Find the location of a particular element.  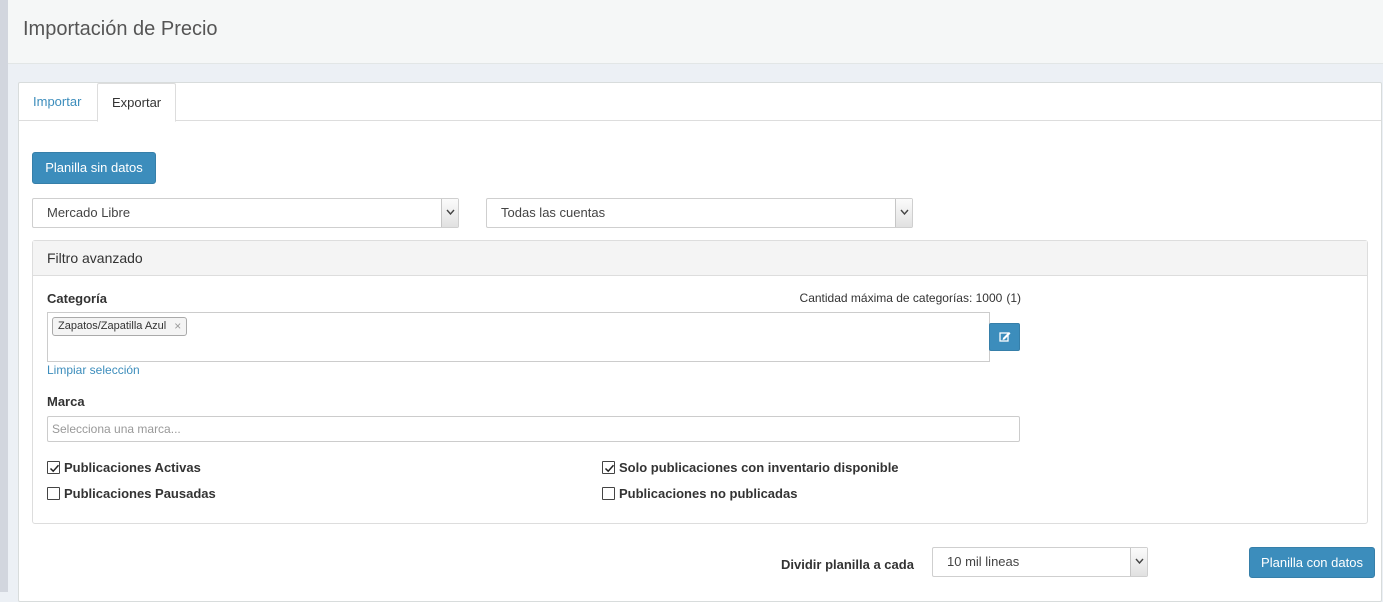

blank-template-button: Planilla sin datos is located at coordinates (94, 168).